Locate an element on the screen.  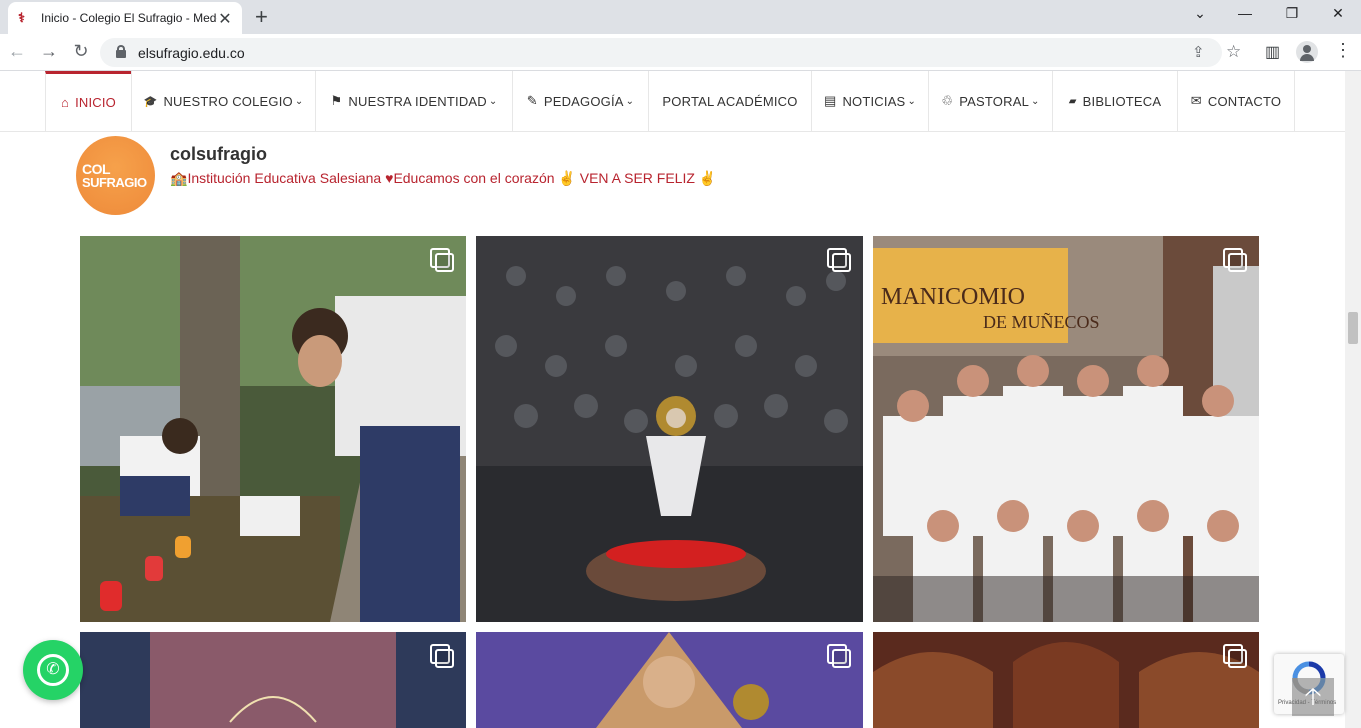
nav-item-contacto: ✉ CONTACTO is located at coordinates (1236, 101).